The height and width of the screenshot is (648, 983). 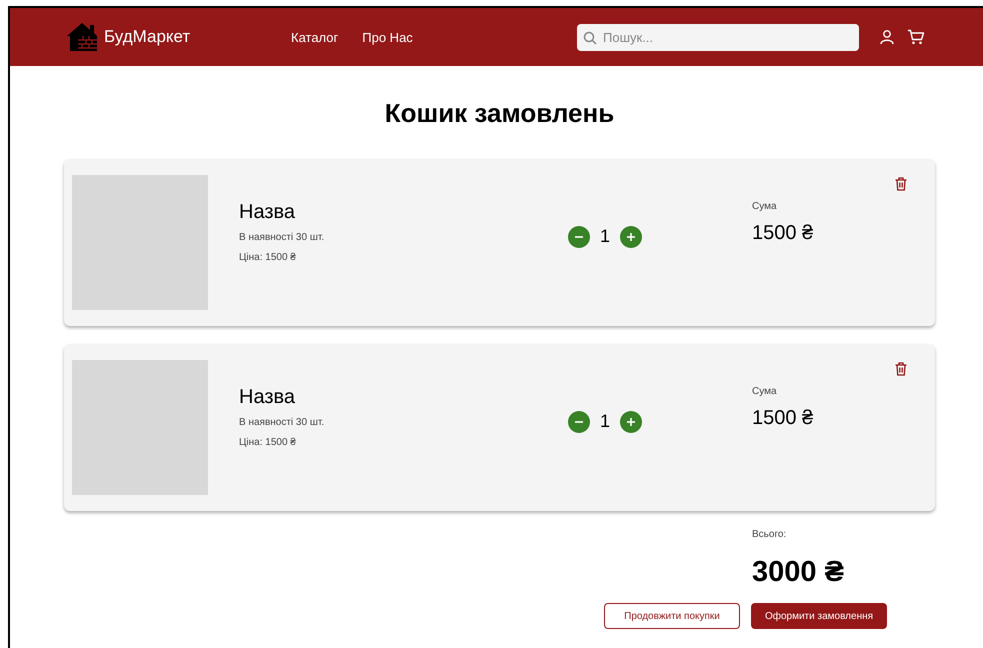 I want to click on house-icon, so click(x=82, y=37).